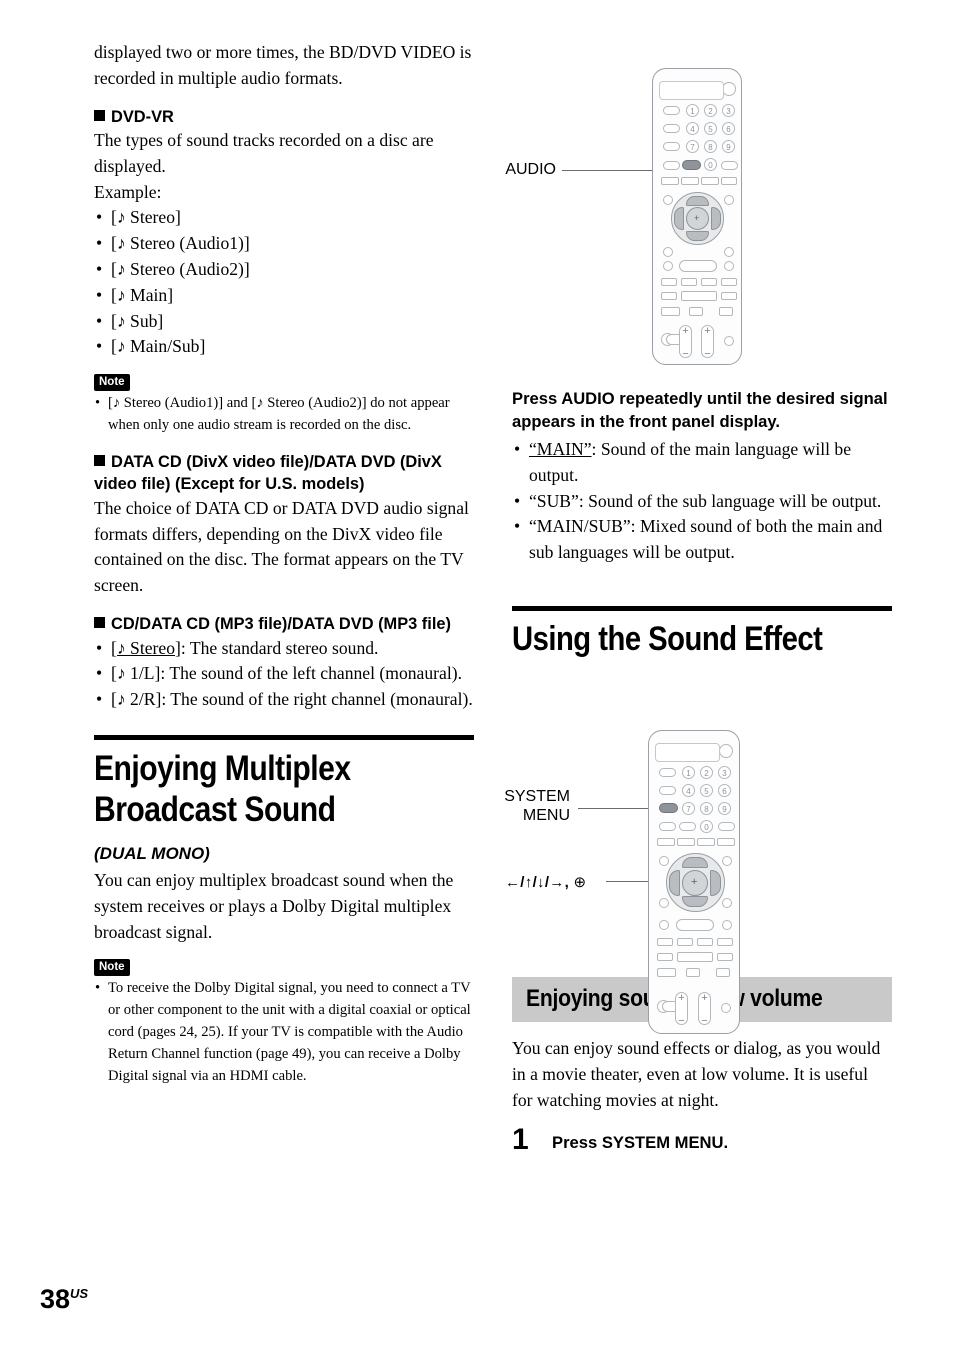 Image resolution: width=954 pixels, height=1352 pixels. I want to click on step-back-button, so click(685, 942).